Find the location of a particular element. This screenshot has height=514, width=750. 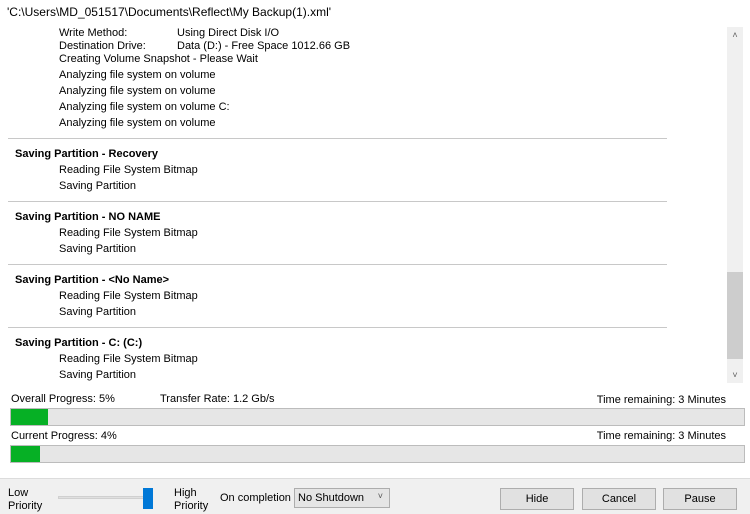

cancel-button: Cancel is located at coordinates (619, 499).